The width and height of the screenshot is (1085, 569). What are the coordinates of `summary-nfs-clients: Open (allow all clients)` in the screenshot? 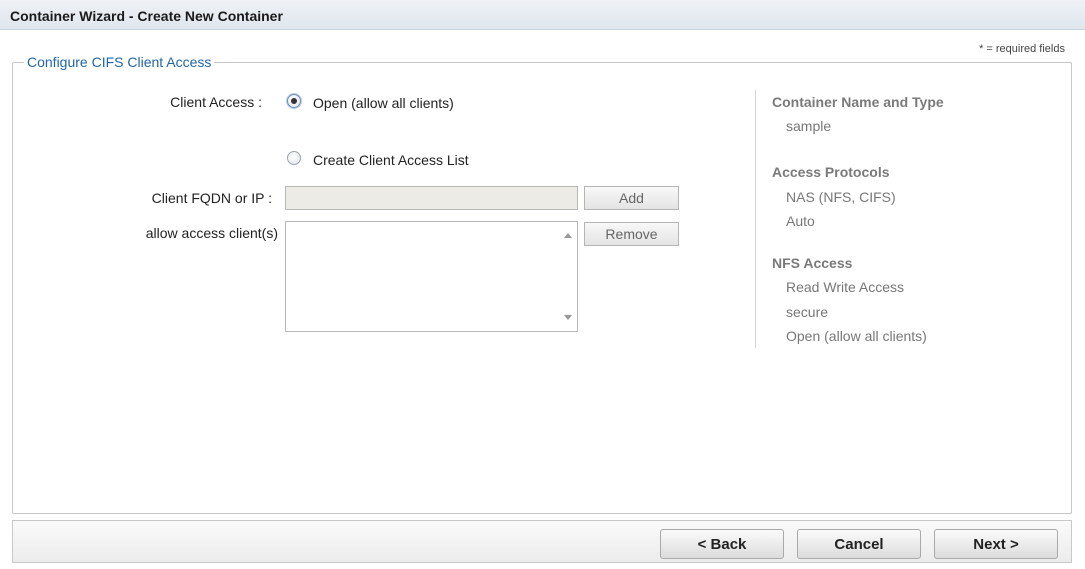 It's located at (856, 336).